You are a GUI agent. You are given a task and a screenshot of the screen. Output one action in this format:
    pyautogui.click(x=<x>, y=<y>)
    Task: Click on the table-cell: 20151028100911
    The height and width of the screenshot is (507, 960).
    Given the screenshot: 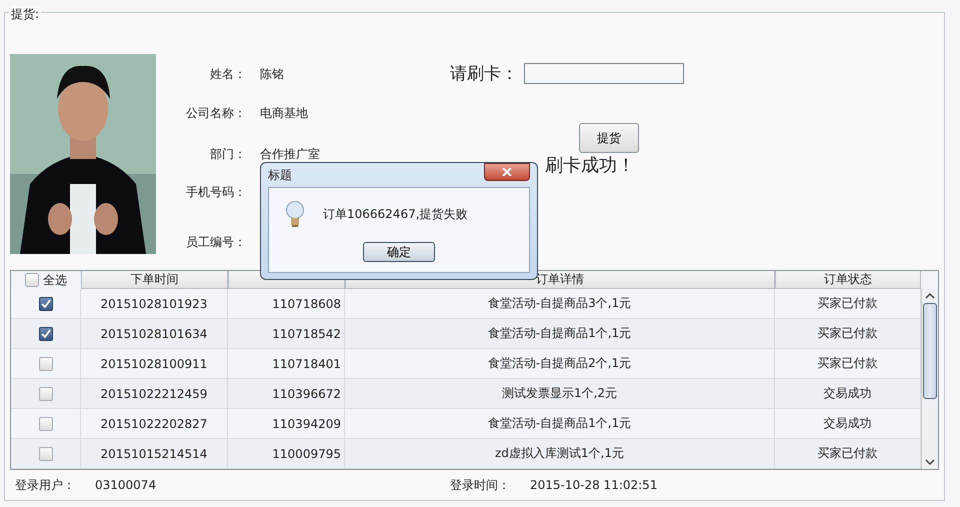 What is the action you would take?
    pyautogui.click(x=154, y=363)
    